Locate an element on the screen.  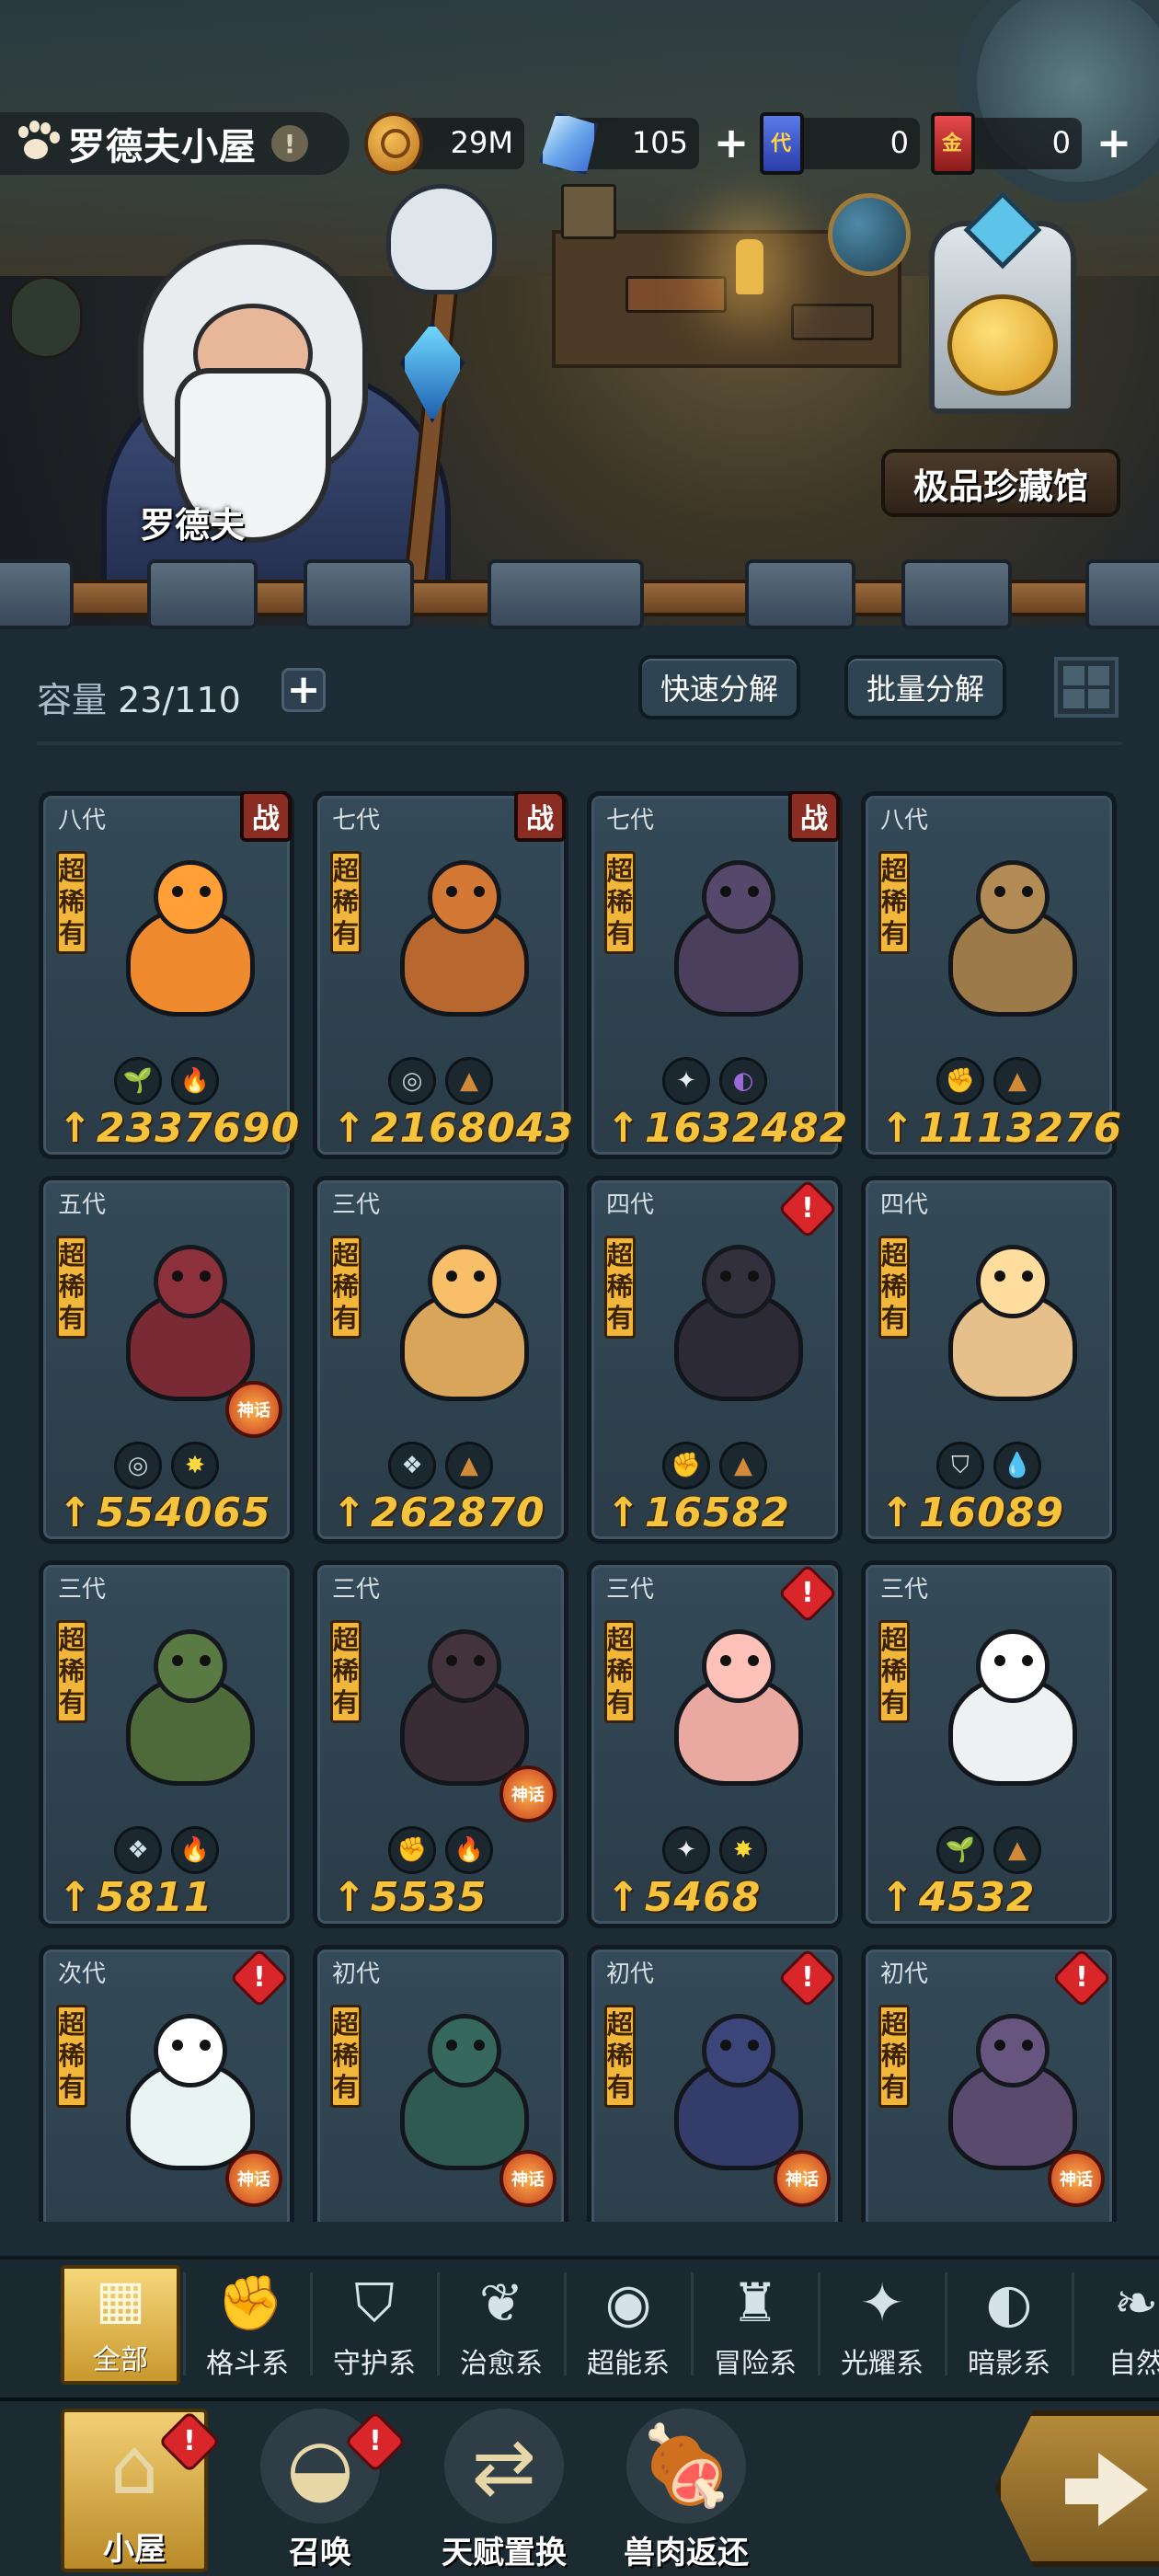
category-tab: ⛉ 守护系 is located at coordinates (374, 2325).